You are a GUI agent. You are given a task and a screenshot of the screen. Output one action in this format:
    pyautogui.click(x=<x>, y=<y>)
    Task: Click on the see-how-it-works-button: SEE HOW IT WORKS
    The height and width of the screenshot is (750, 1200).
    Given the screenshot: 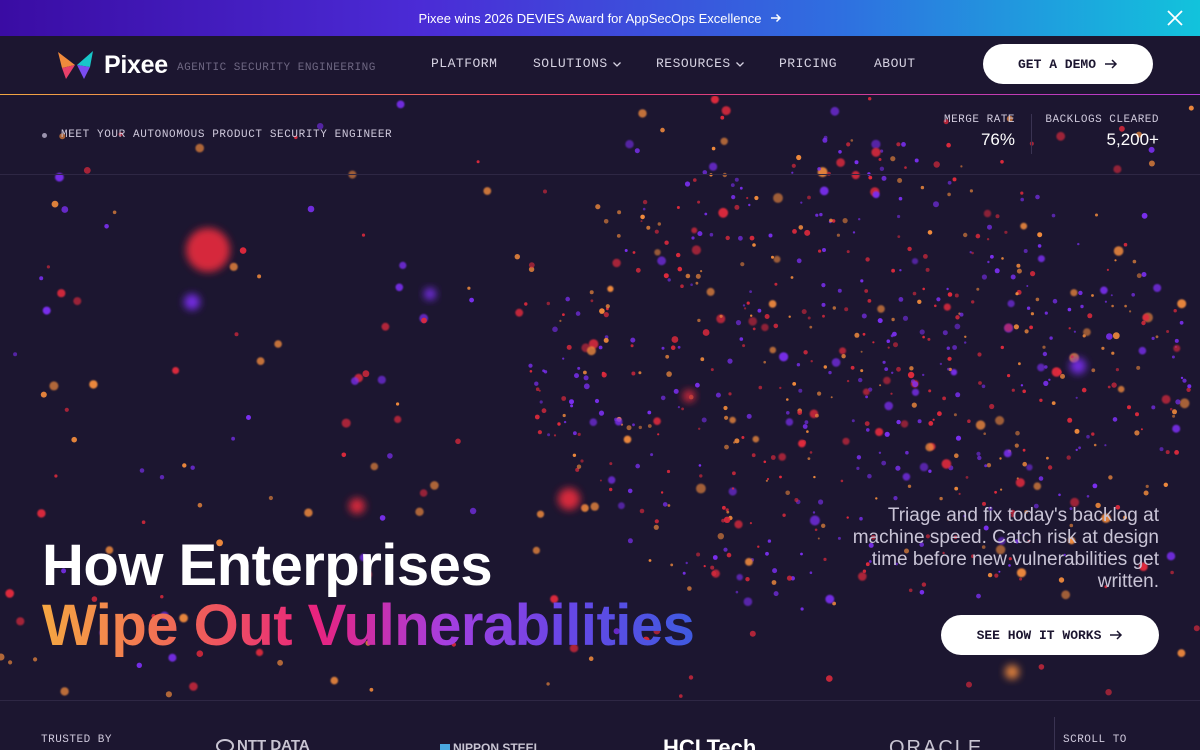 What is the action you would take?
    pyautogui.click(x=1050, y=635)
    